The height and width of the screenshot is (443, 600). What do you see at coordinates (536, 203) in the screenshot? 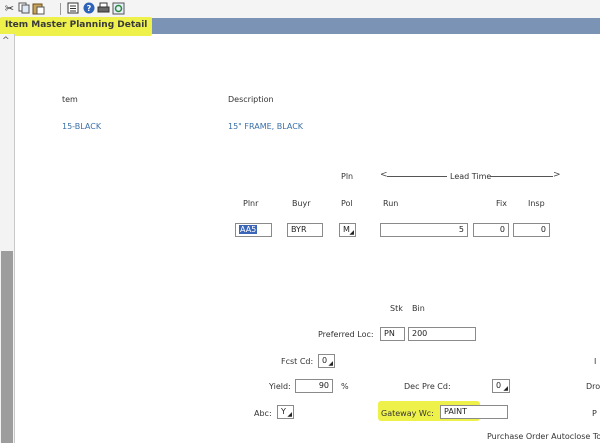
I see `insp-label: Insp` at bounding box center [536, 203].